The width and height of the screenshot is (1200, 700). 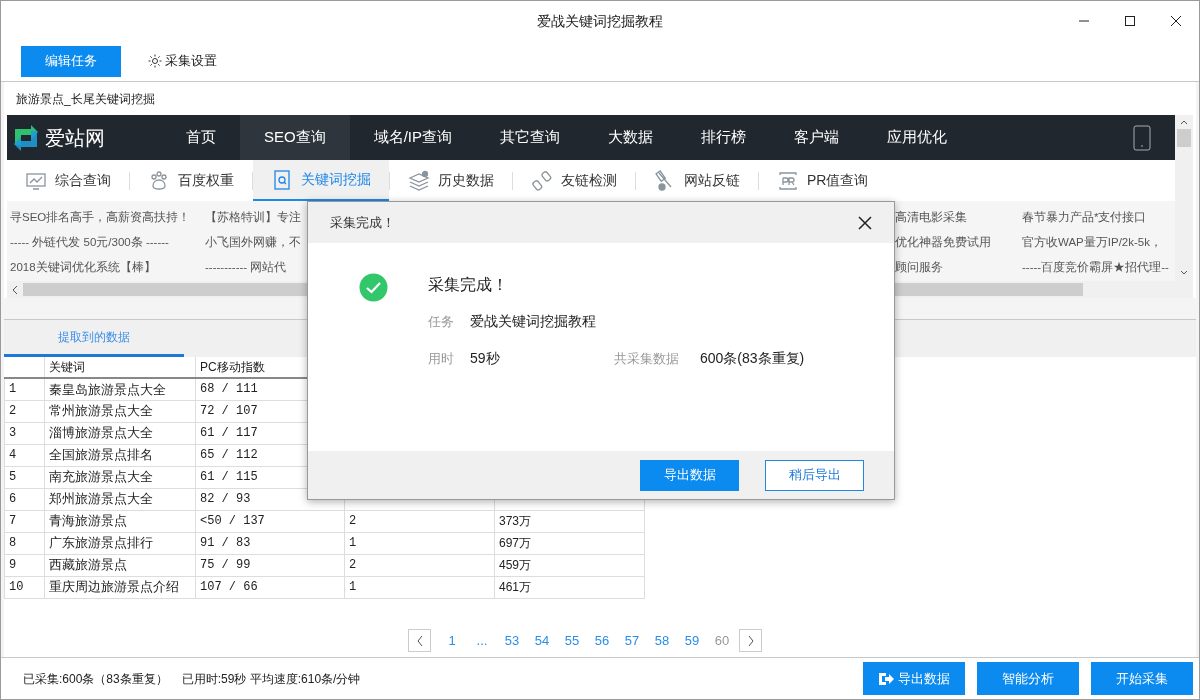 What do you see at coordinates (24, 411) in the screenshot?
I see `row-number: 2` at bounding box center [24, 411].